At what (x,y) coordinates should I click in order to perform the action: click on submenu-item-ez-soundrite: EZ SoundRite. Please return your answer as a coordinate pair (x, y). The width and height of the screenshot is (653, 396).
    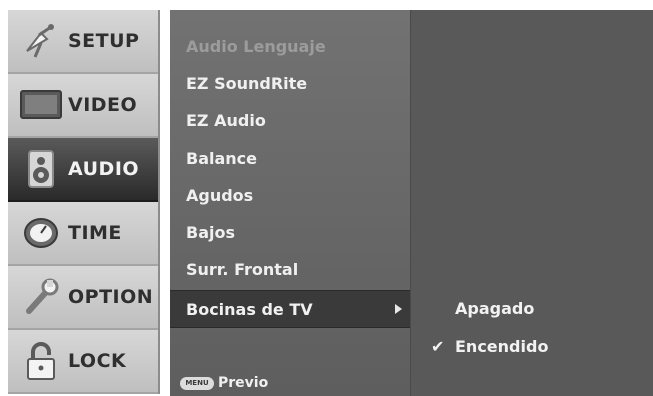
    Looking at the image, I should click on (290, 83).